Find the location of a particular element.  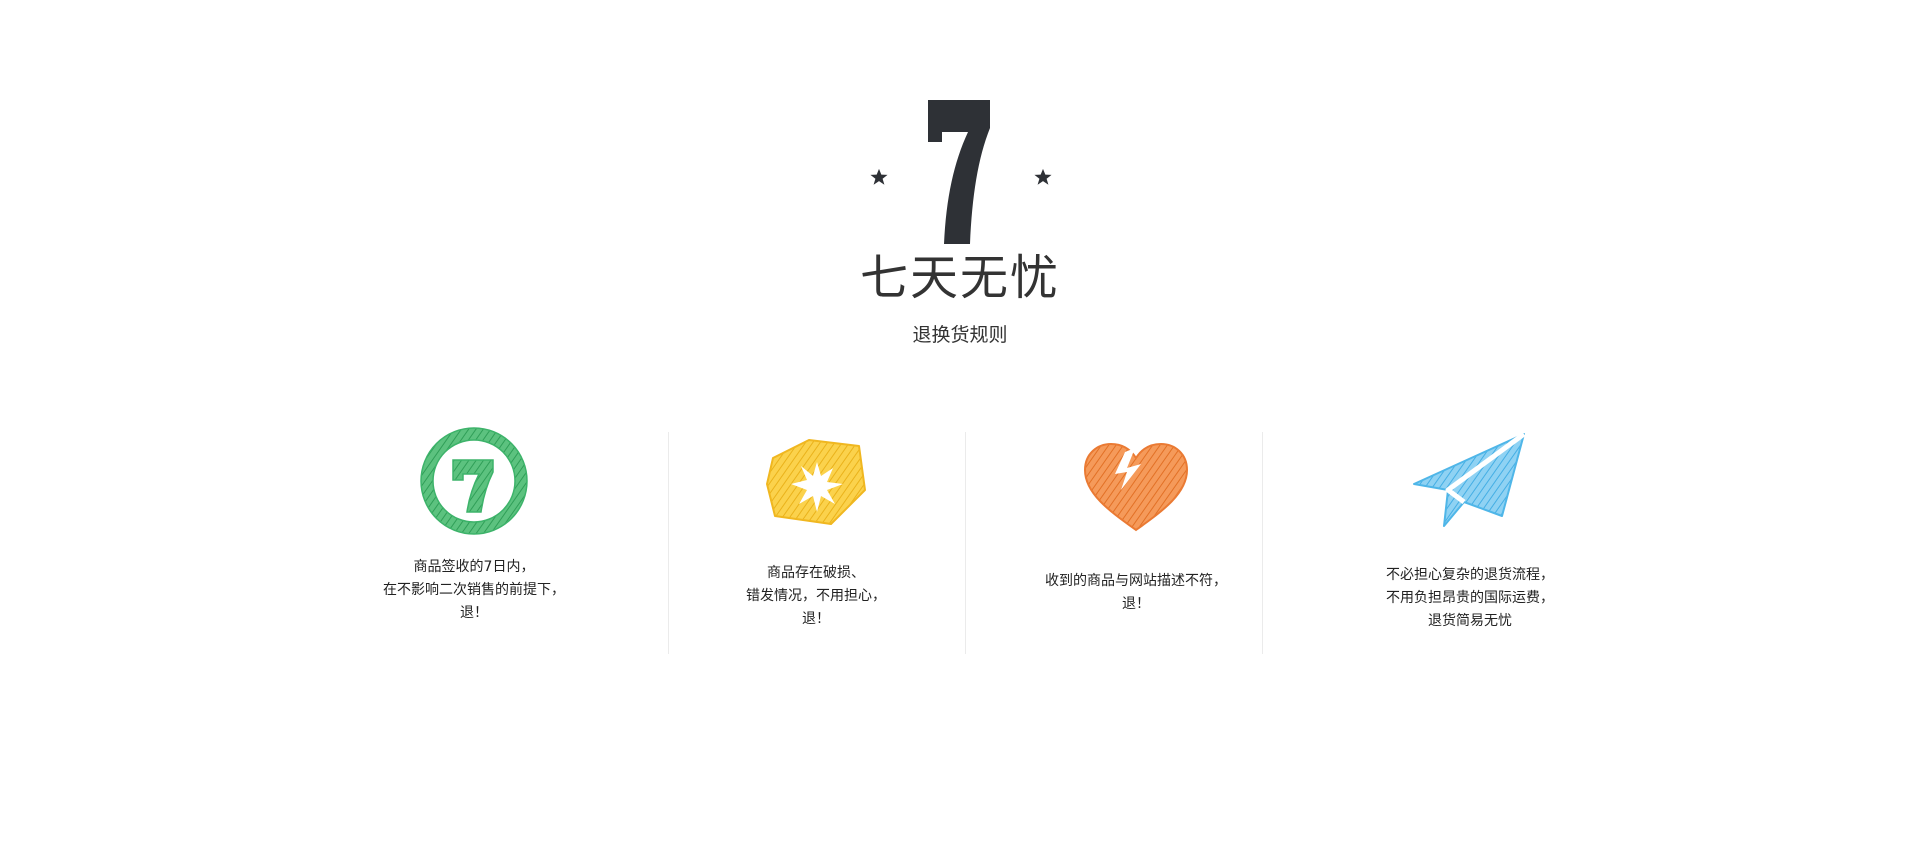

feature-description: 商品存在破损、 错发情况，不用担心， 退！ is located at coordinates (816, 596).